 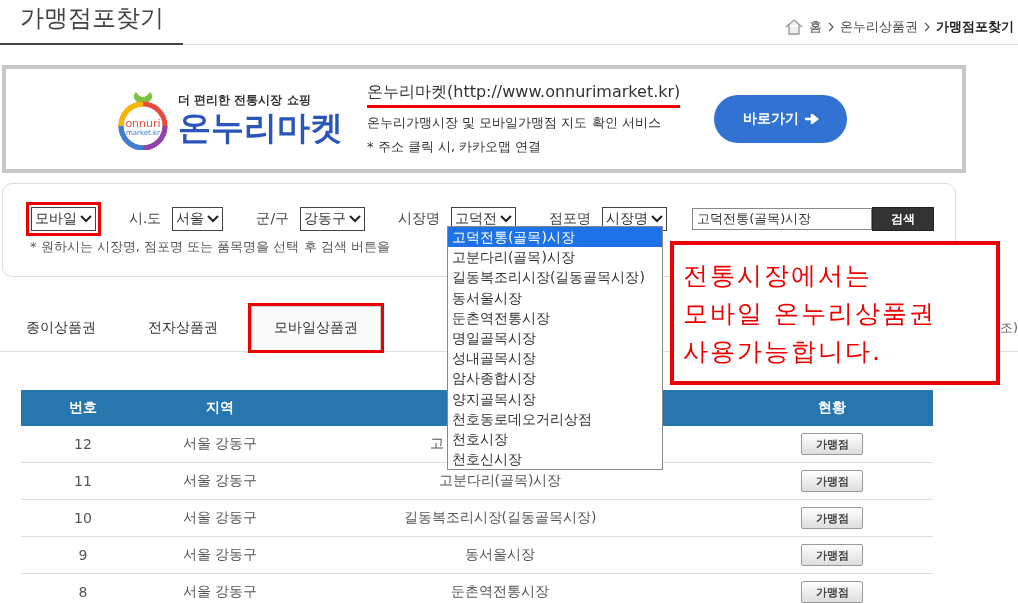 I want to click on go-button: 바로가기, so click(x=781, y=119).